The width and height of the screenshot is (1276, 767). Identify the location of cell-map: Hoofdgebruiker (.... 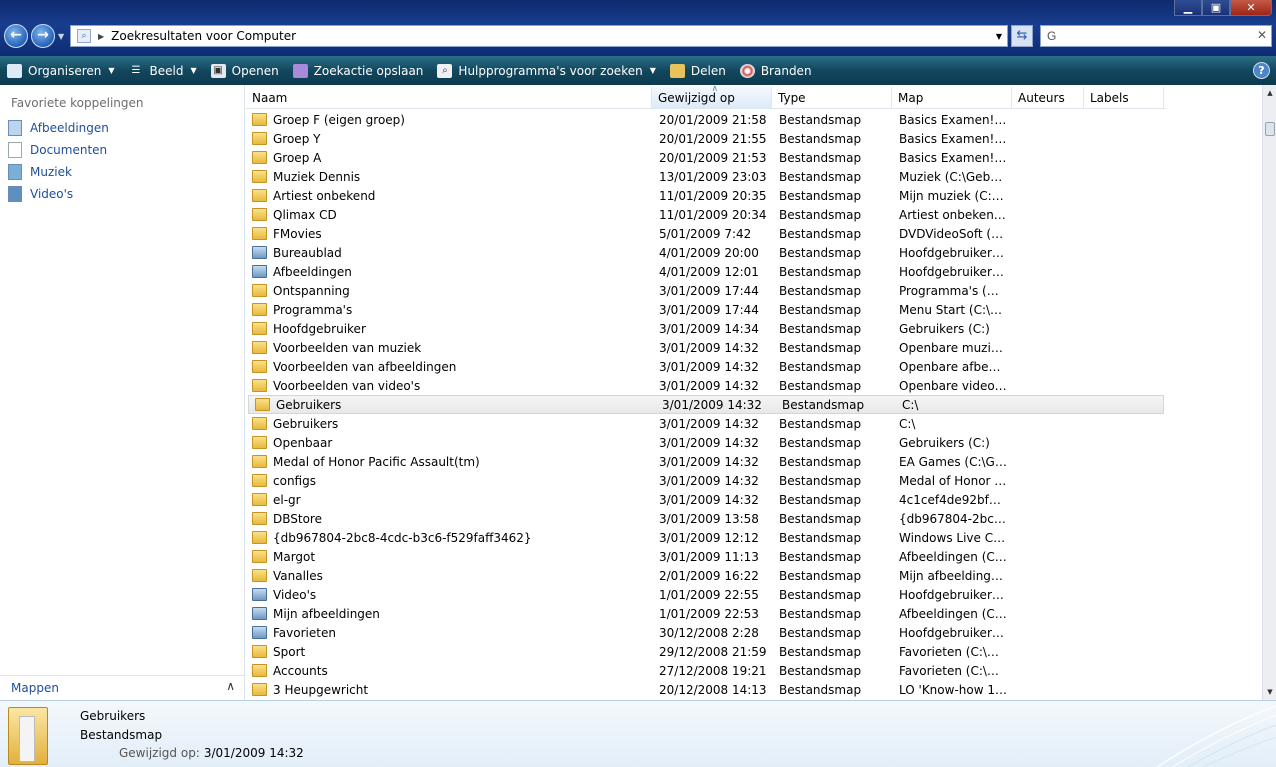
(953, 271).